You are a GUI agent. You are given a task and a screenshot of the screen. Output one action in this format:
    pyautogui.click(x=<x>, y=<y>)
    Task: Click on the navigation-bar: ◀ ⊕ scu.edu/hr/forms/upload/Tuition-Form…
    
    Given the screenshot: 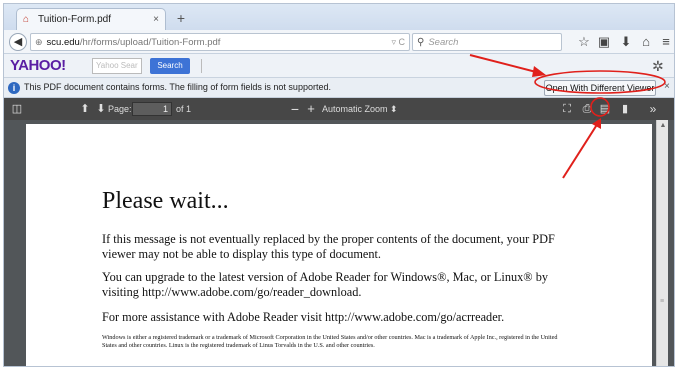 What is the action you would take?
    pyautogui.click(x=339, y=42)
    